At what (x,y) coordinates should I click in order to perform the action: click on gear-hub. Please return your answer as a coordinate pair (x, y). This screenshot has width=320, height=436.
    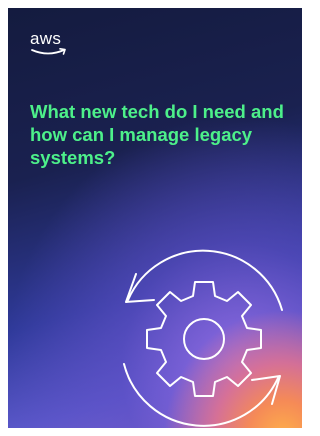
    Looking at the image, I should click on (204, 339).